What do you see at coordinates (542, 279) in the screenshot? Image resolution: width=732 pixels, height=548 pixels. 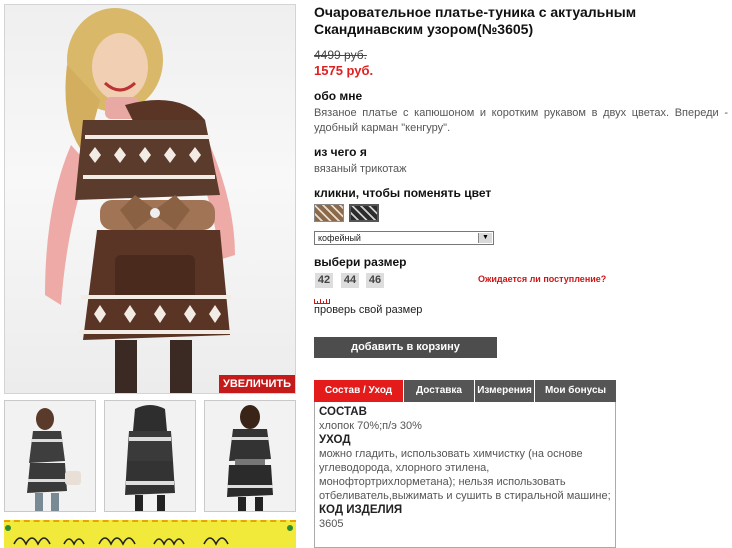 I see `availability-link: Ожидается ли поступление?` at bounding box center [542, 279].